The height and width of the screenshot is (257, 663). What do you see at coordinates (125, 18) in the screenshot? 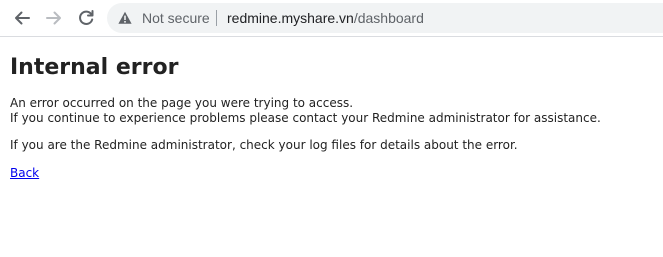
I see `warning-triangle-icon` at bounding box center [125, 18].